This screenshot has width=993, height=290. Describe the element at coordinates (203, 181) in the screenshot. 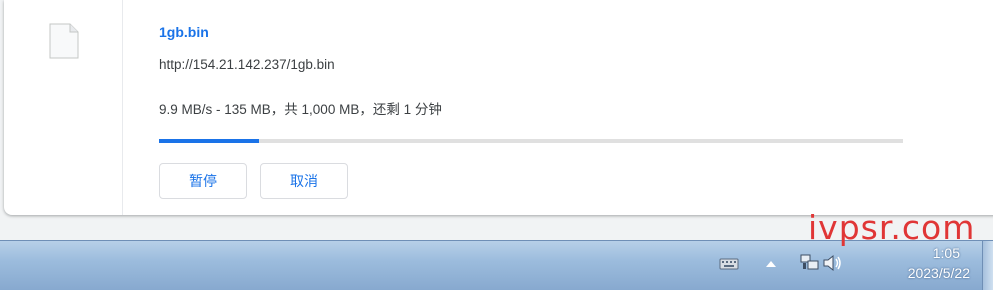

I see `pause-button: 暂停` at that location.